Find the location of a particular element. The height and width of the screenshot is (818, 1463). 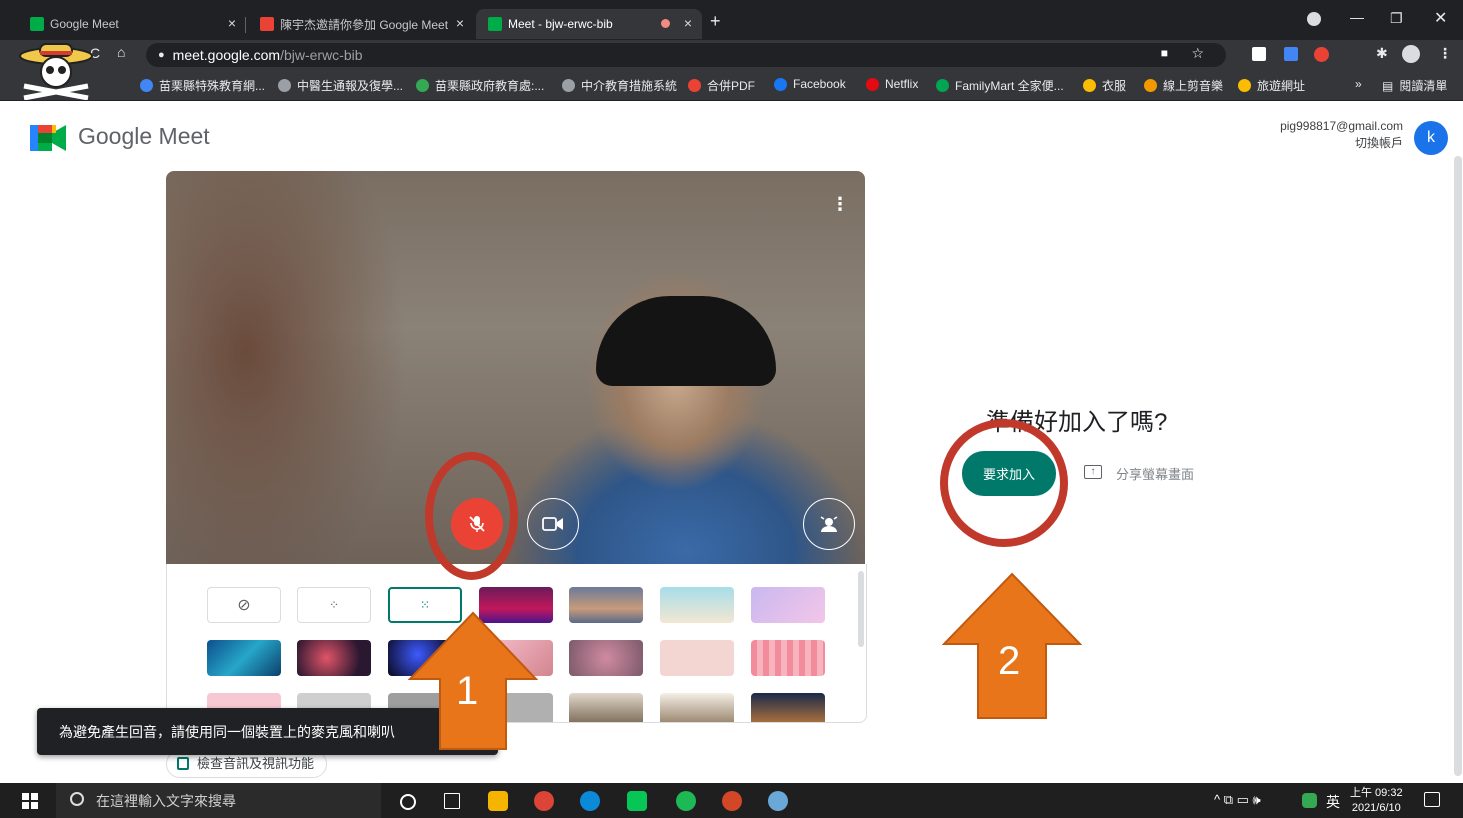

slight-blur-option: ⁘ is located at coordinates (334, 605).